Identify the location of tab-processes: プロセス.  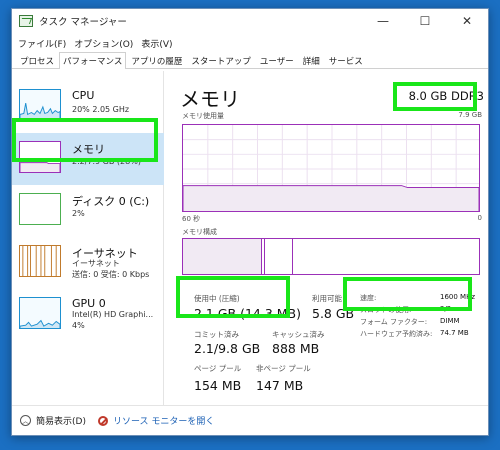
(37, 60).